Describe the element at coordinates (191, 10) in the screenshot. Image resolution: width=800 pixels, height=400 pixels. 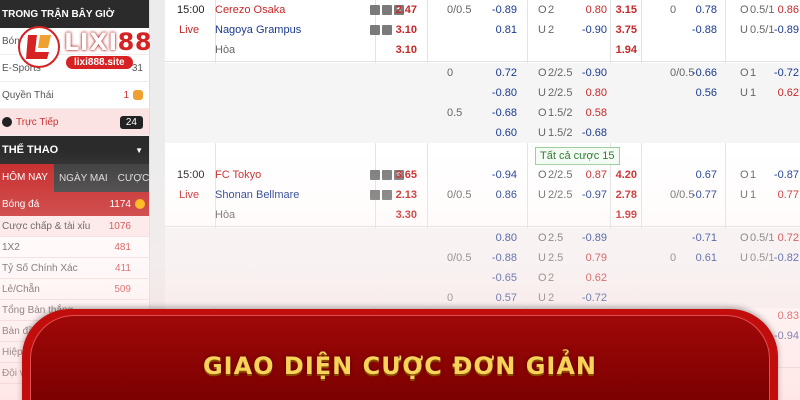
I see `match-time: 15:00` at that location.